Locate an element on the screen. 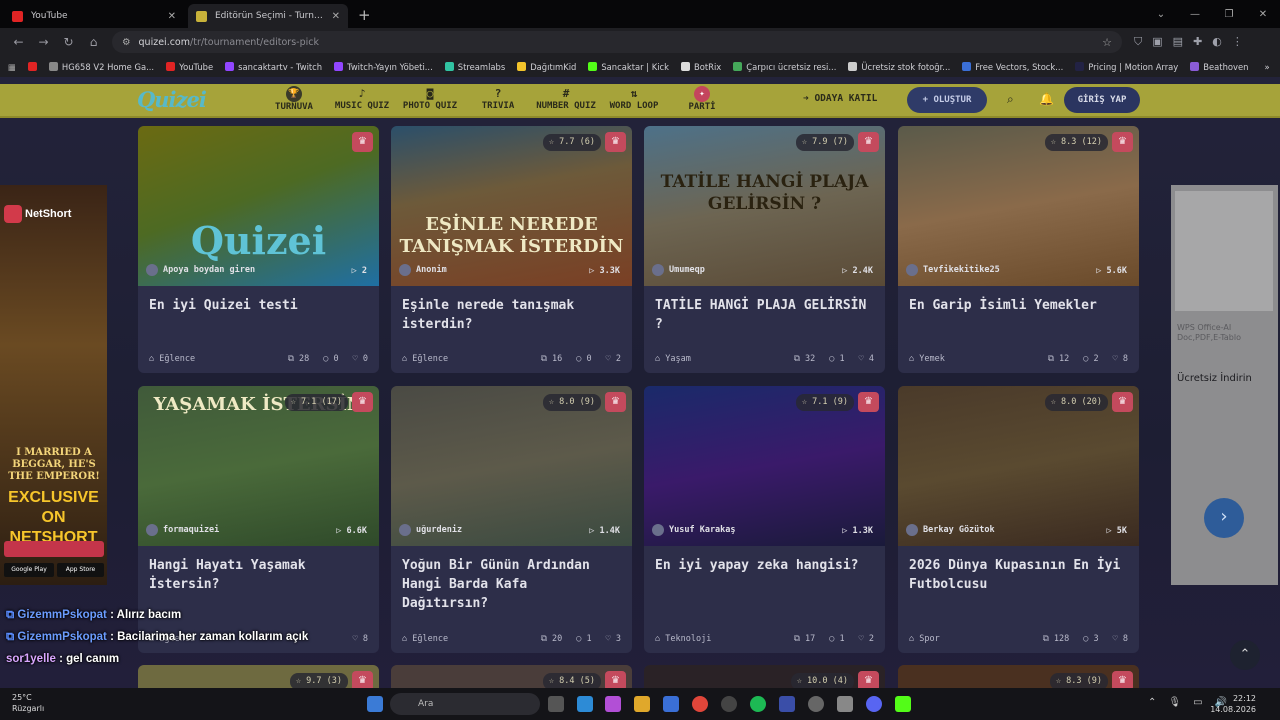 Image resolution: width=1280 pixels, height=720 pixels. login-button: GİRİŞ YAP is located at coordinates (1102, 100).